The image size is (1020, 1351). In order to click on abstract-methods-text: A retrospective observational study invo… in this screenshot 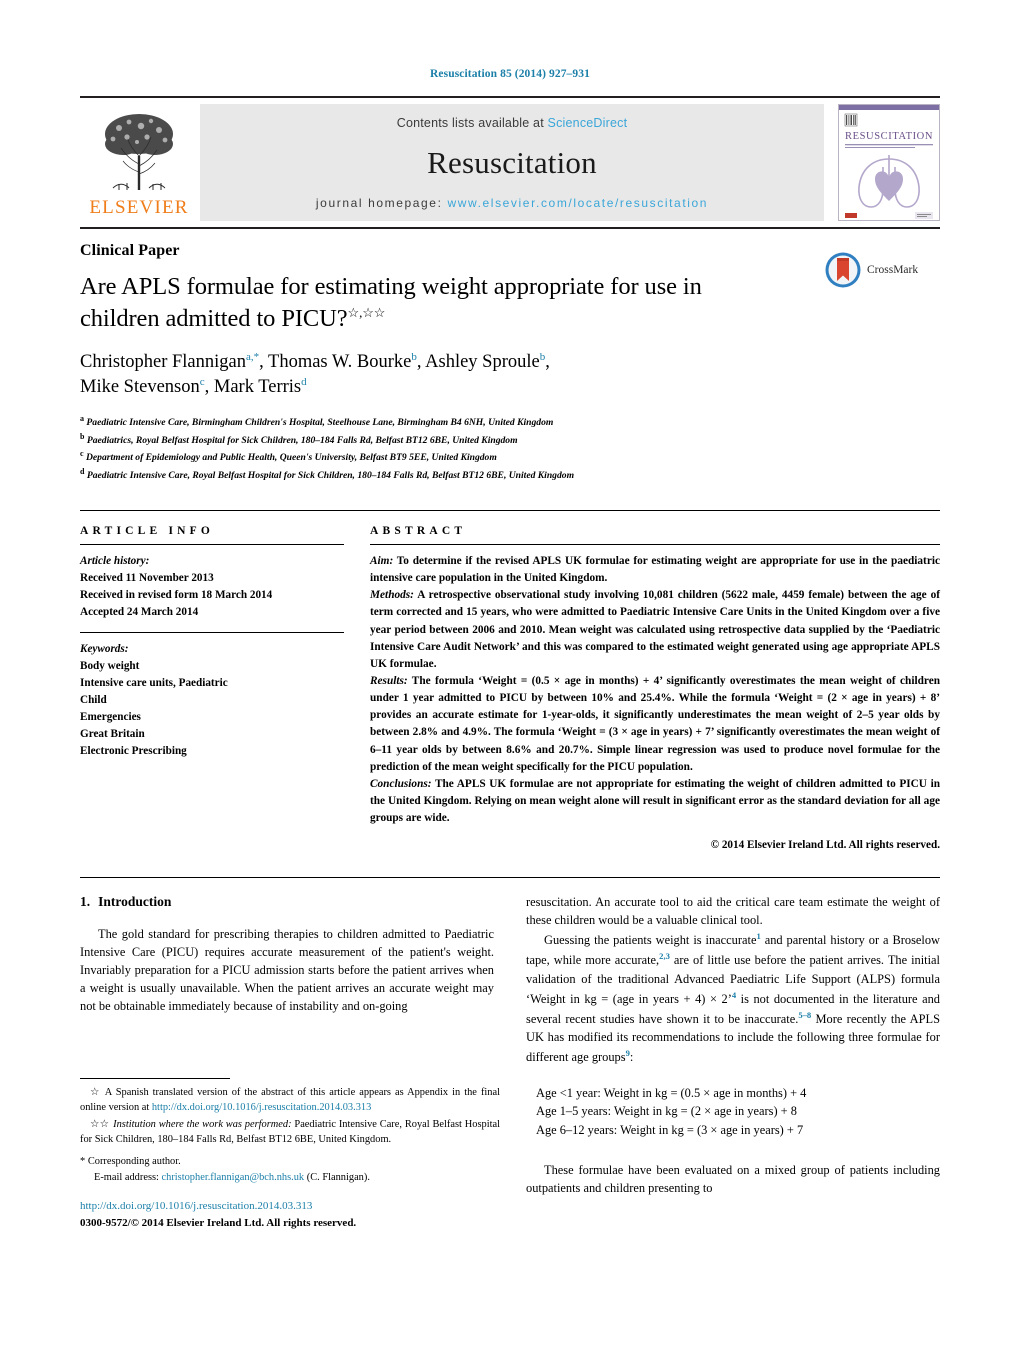, I will do `click(655, 629)`.